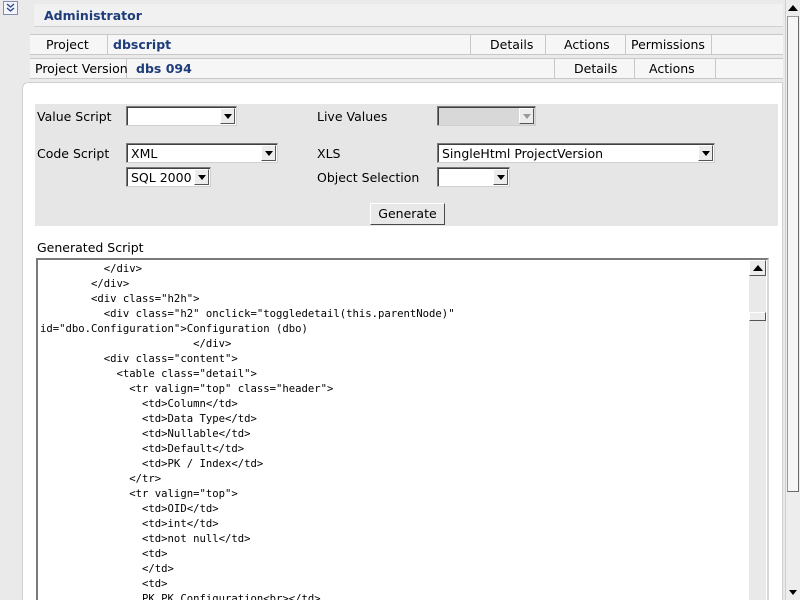 This screenshot has width=800, height=600. I want to click on xls-label: XLS, so click(329, 153).